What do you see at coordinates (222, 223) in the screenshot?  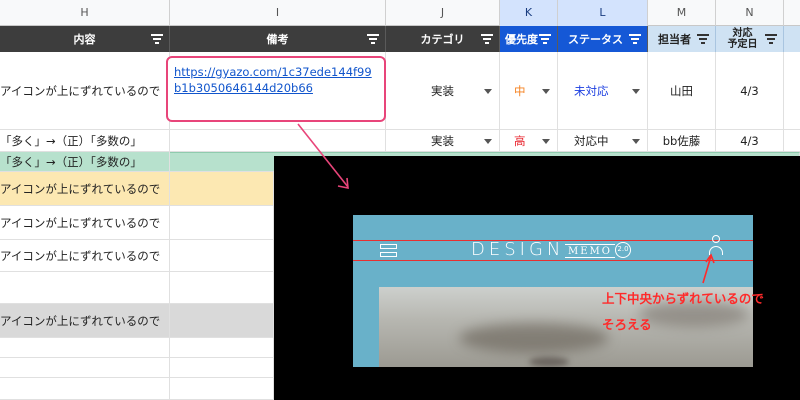 I see `table-row-5-notes` at bounding box center [222, 223].